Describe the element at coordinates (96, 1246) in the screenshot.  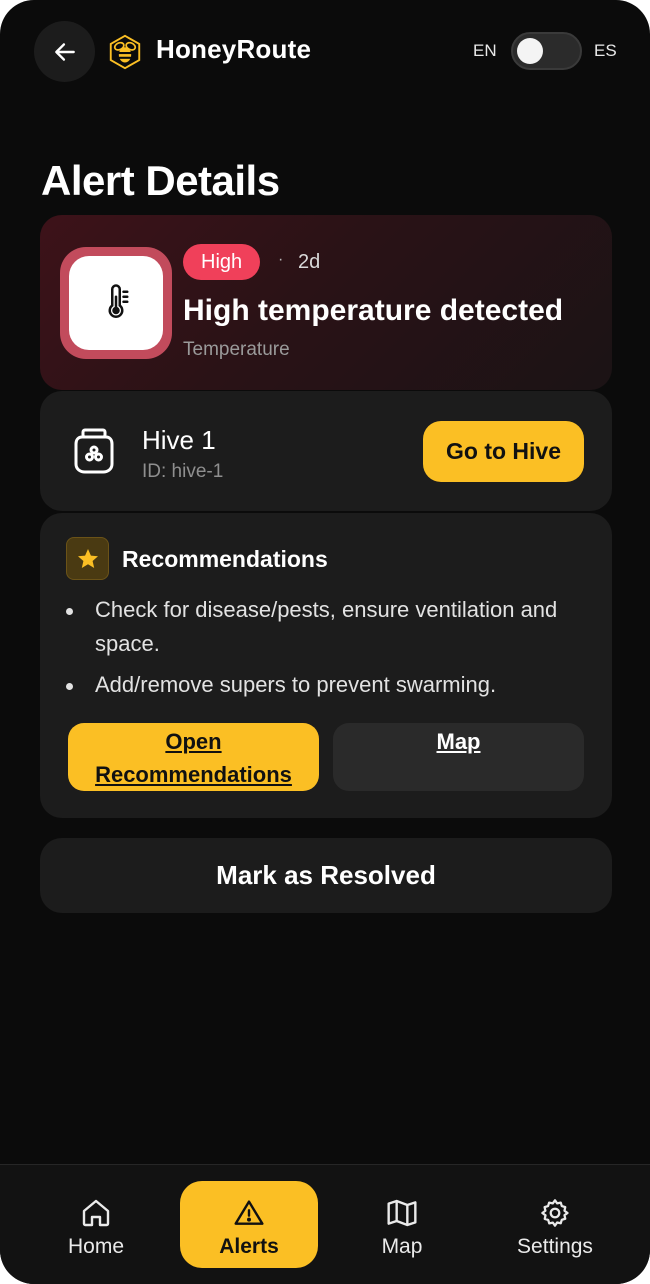
I see `nav-label: Home` at that location.